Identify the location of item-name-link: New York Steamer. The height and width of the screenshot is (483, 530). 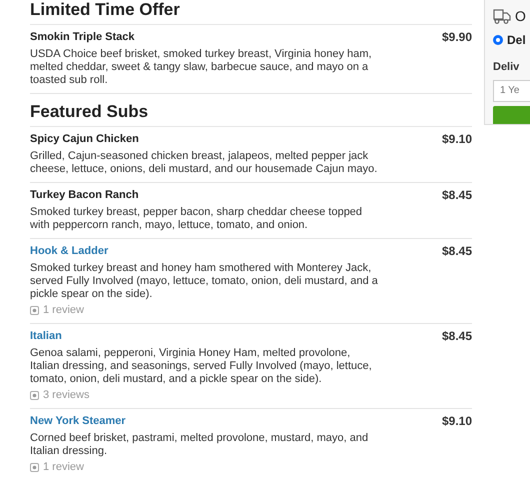
(78, 421).